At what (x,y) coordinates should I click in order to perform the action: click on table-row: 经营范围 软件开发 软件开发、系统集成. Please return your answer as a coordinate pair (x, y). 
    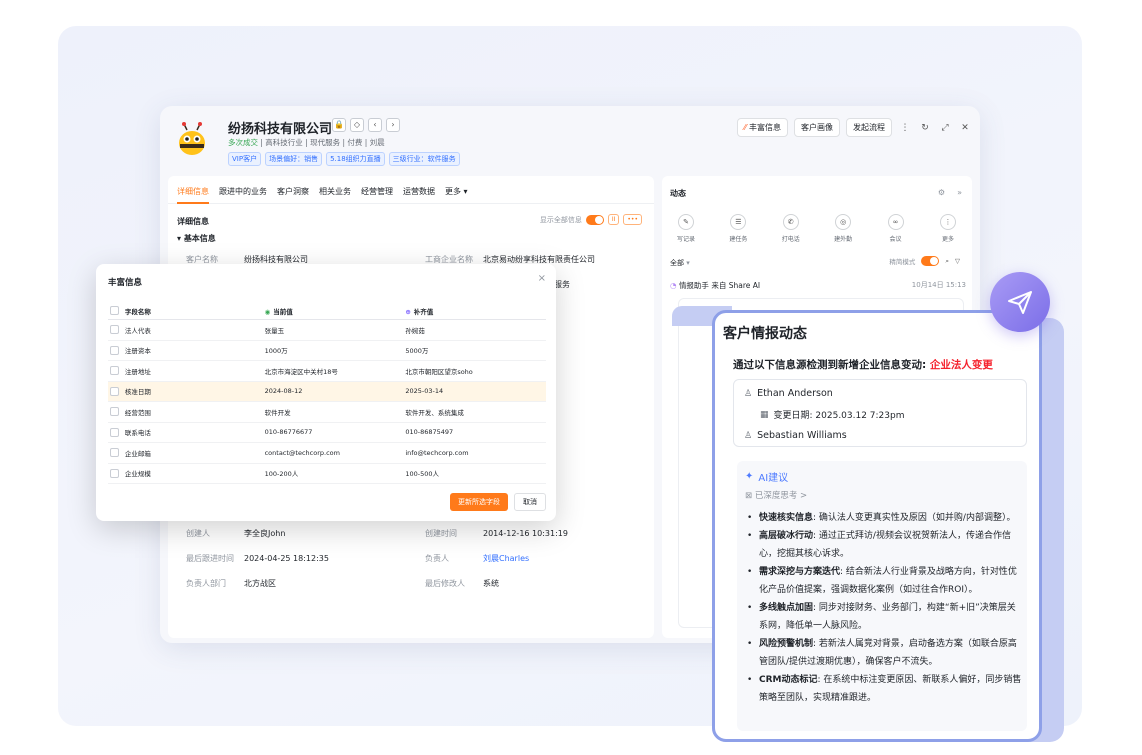
    Looking at the image, I should click on (327, 412).